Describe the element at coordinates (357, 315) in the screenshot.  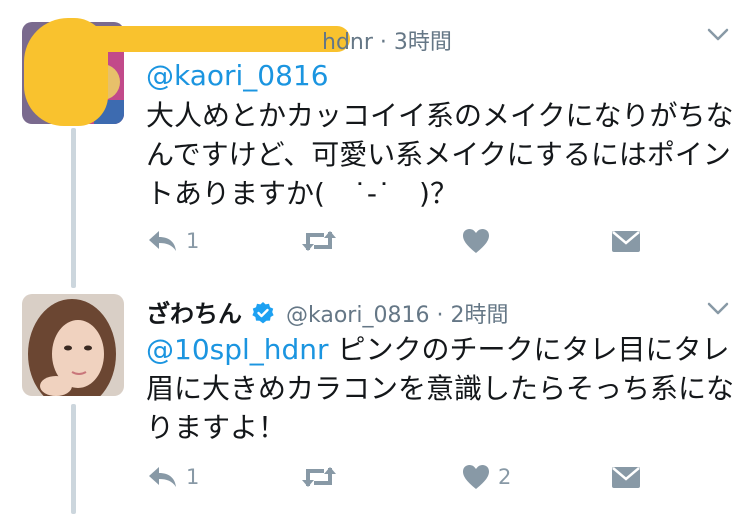
I see `handle: @kaori_0816` at that location.